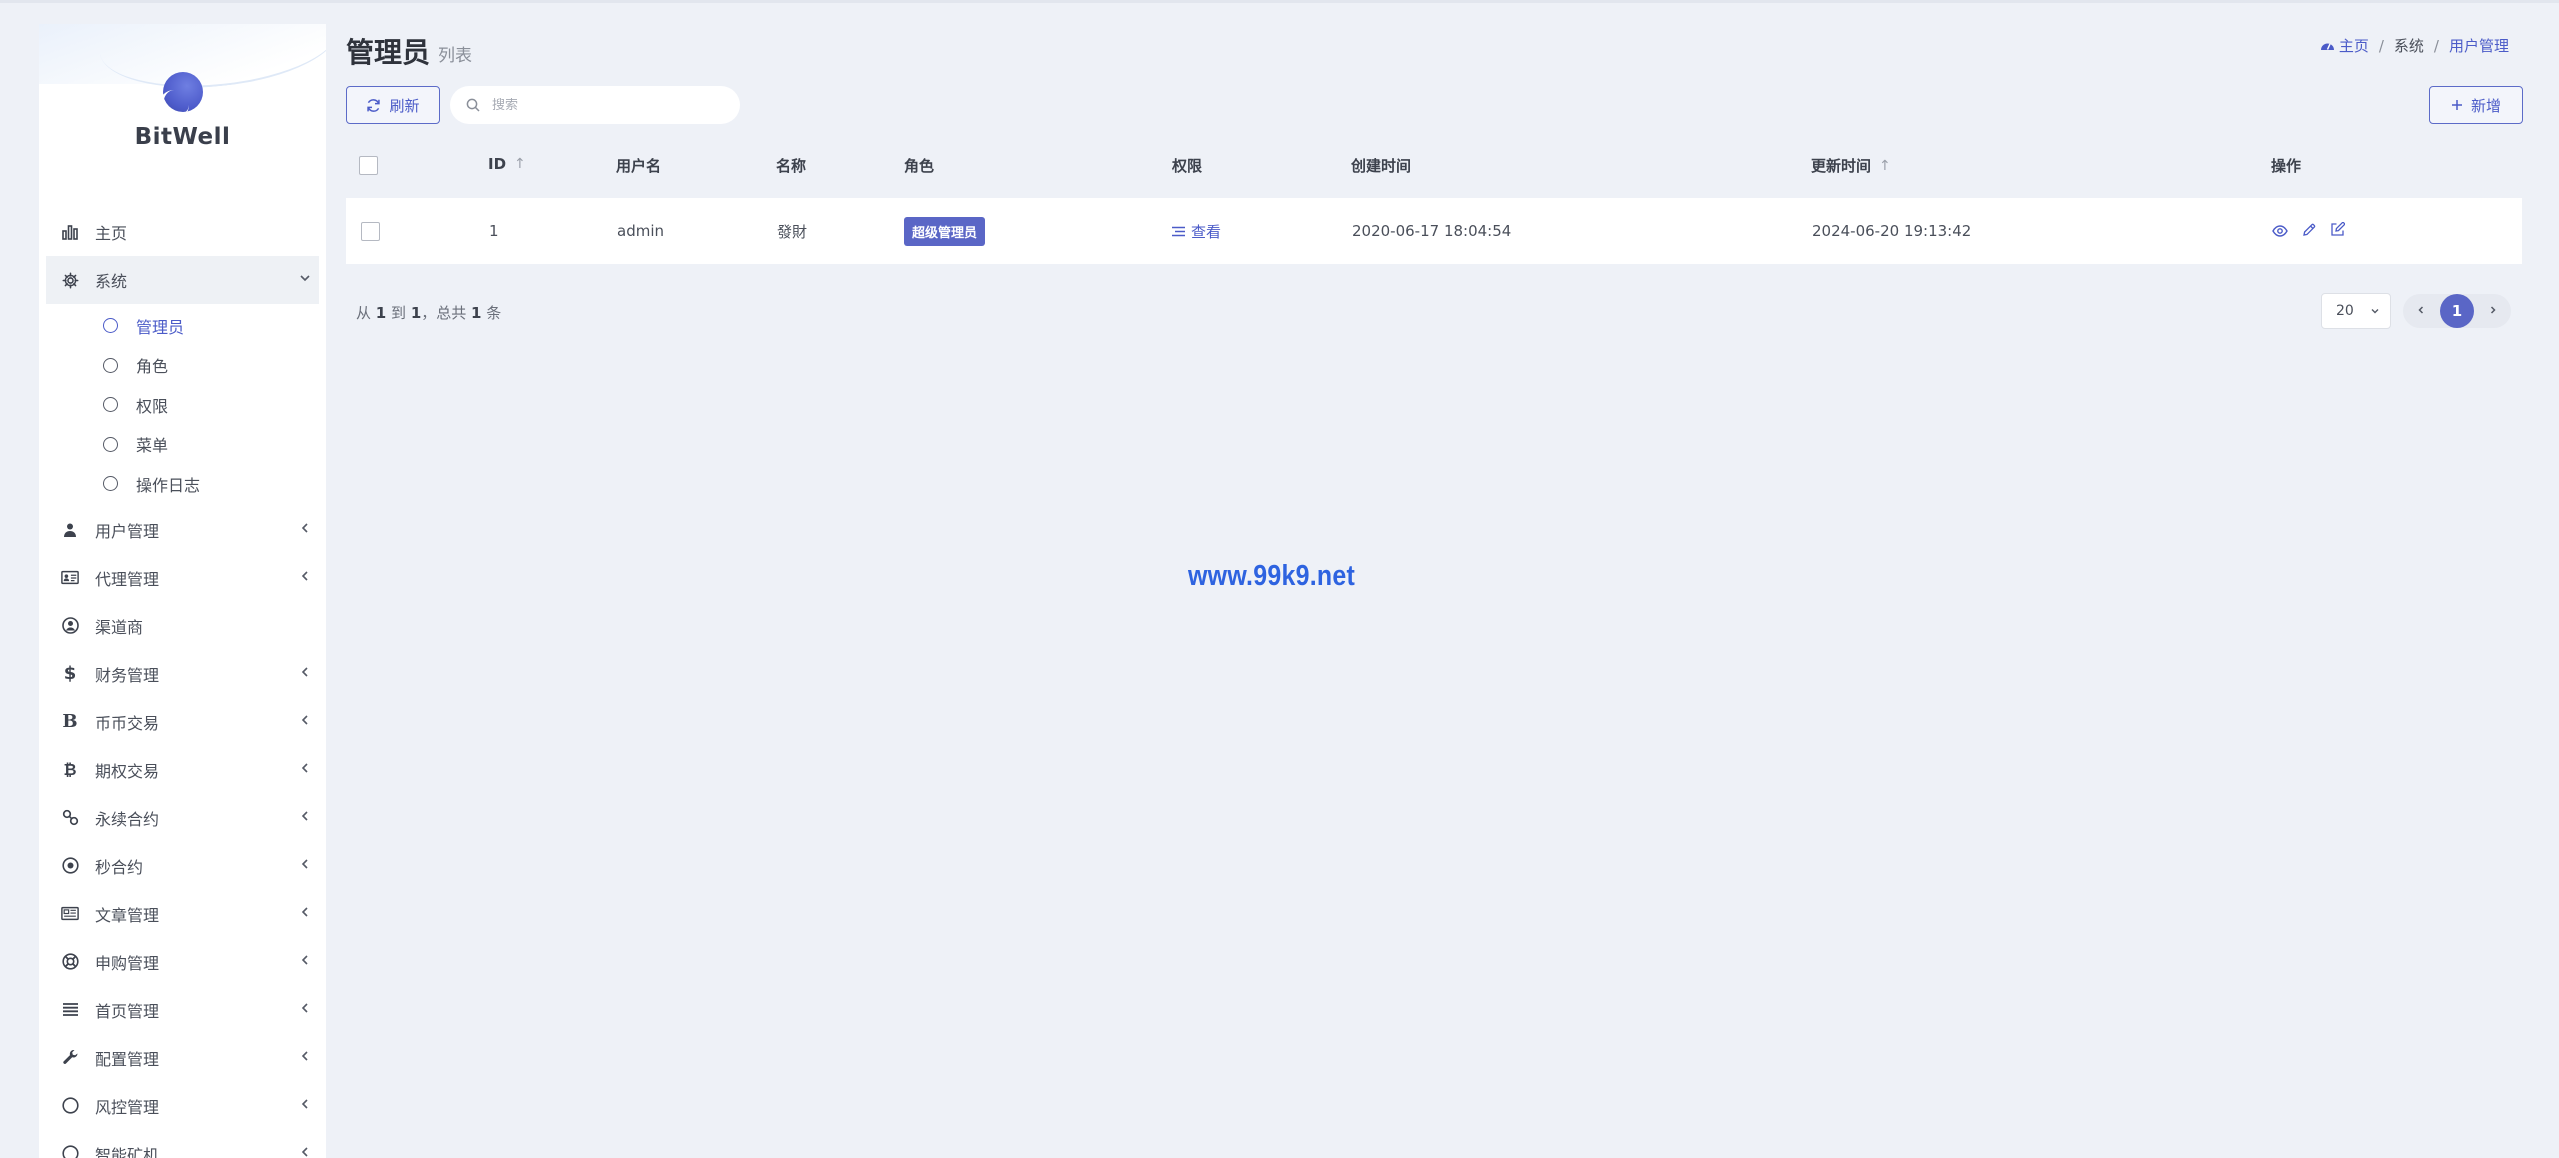 This screenshot has height=1158, width=2559. Describe the element at coordinates (70, 1010) in the screenshot. I see `bars-icon` at that location.